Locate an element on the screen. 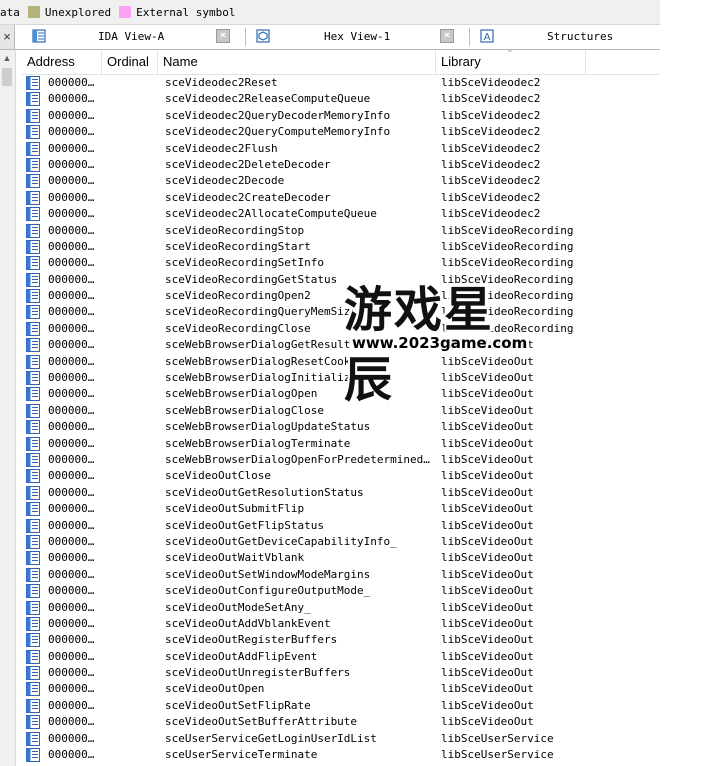  table-row: 000000… sceVideoOutOpen libSceVideoOut is located at coordinates (352, 689).